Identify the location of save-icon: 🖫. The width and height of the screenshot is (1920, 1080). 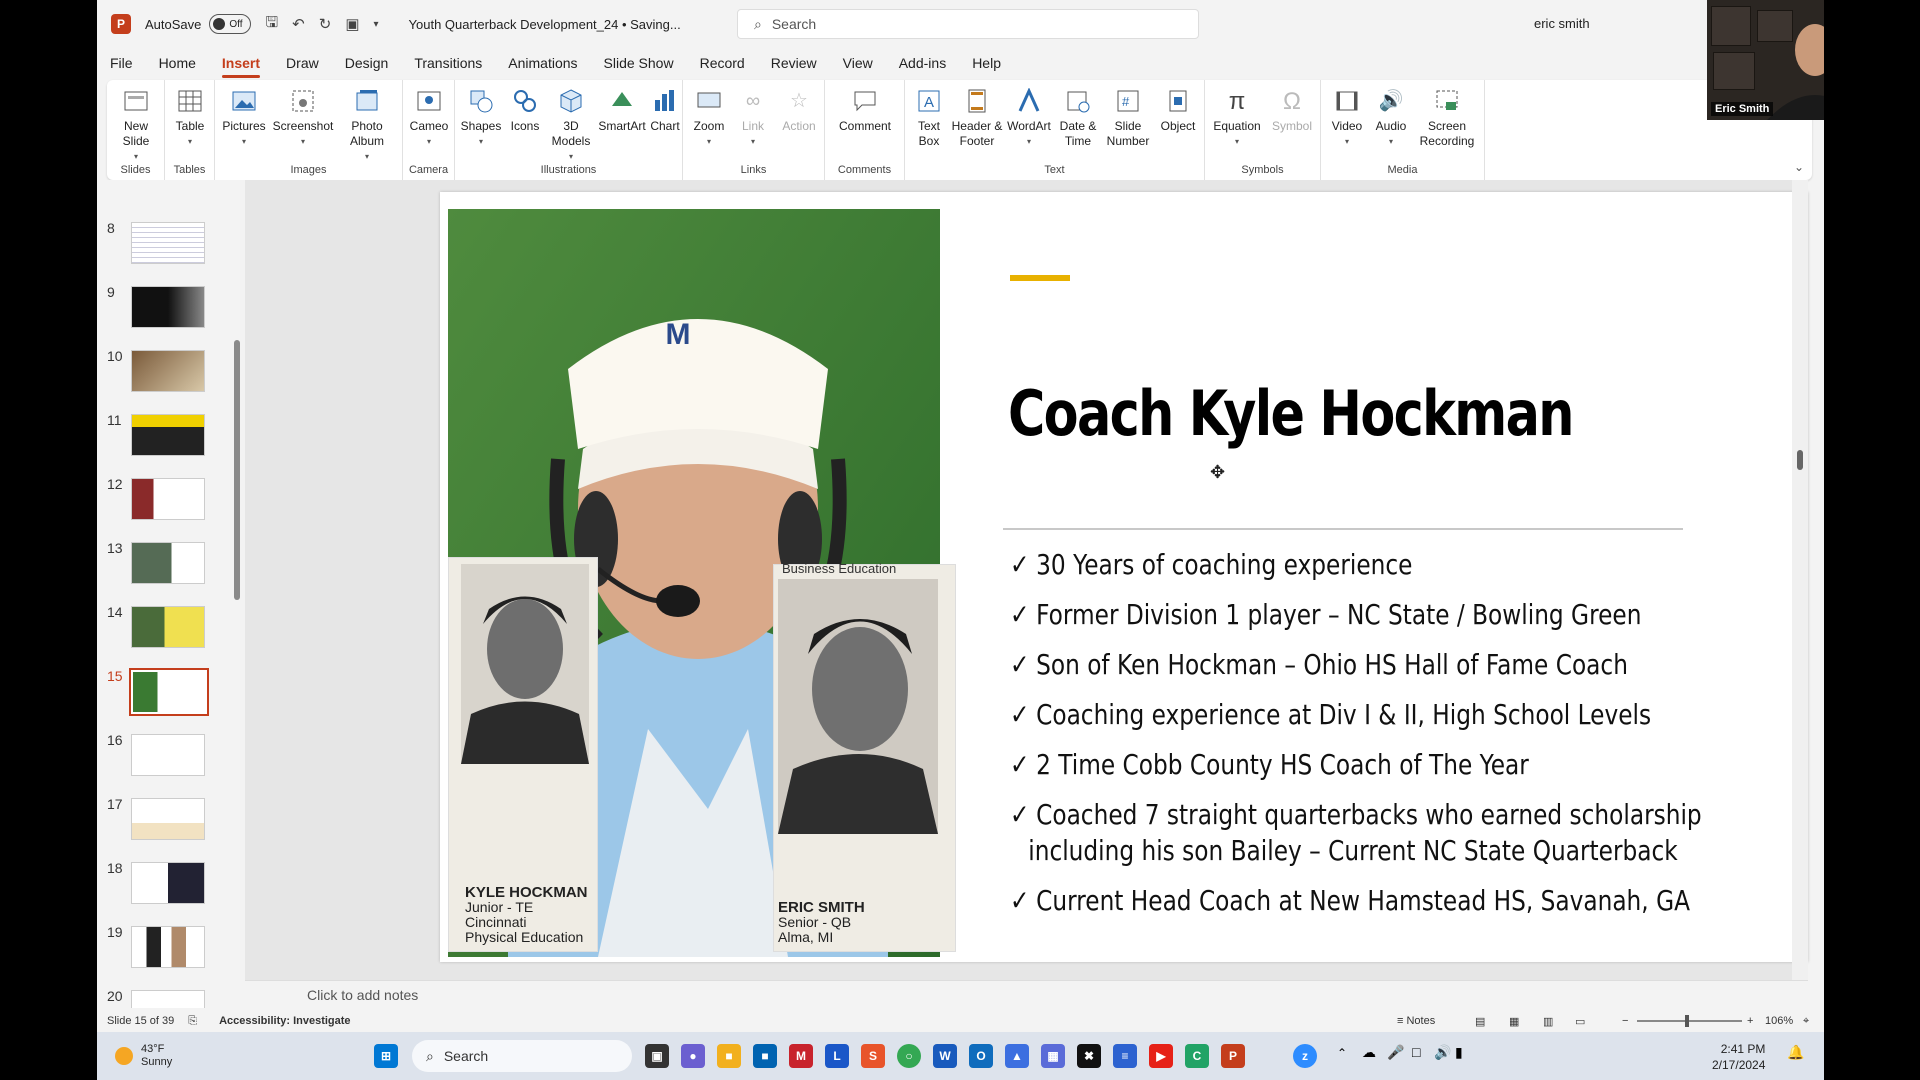
(271, 24).